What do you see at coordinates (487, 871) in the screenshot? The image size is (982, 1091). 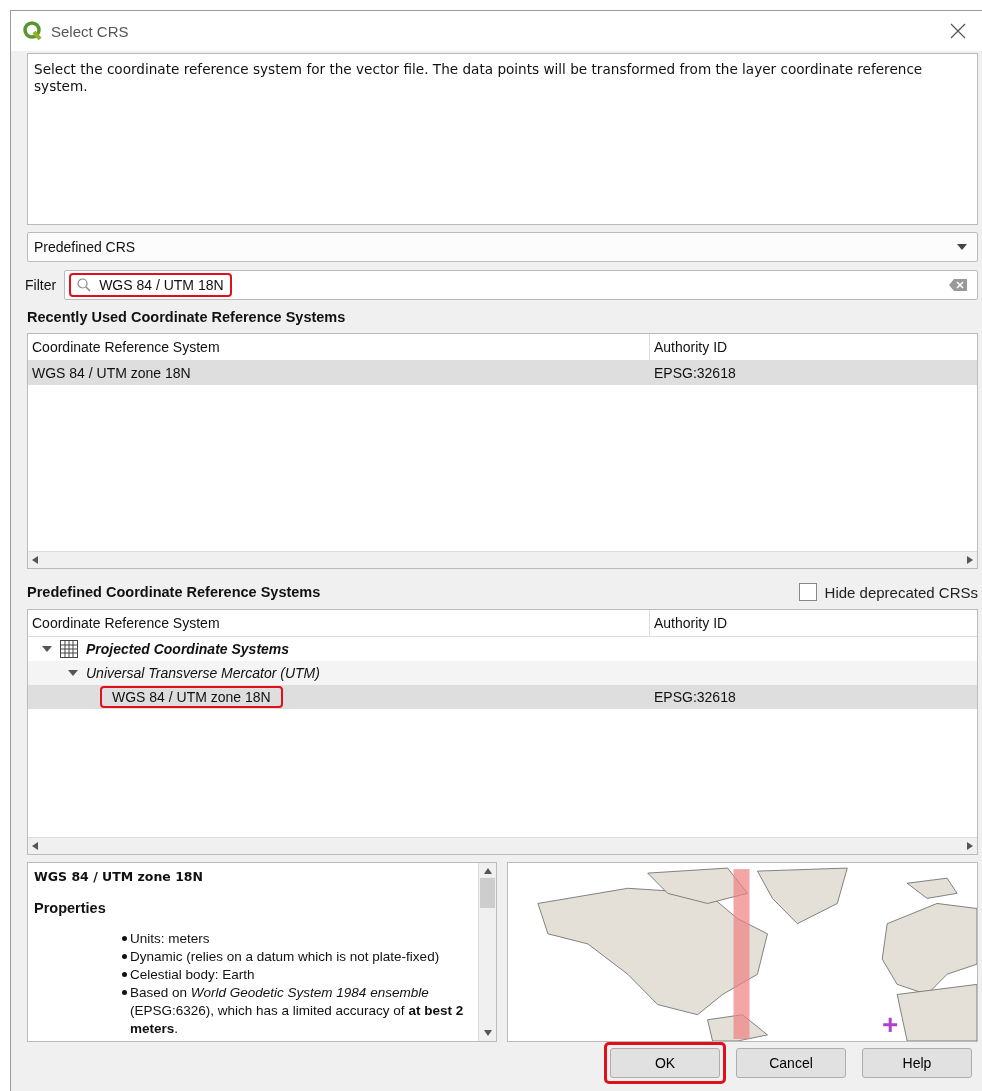 I see `scroll-up-icon` at bounding box center [487, 871].